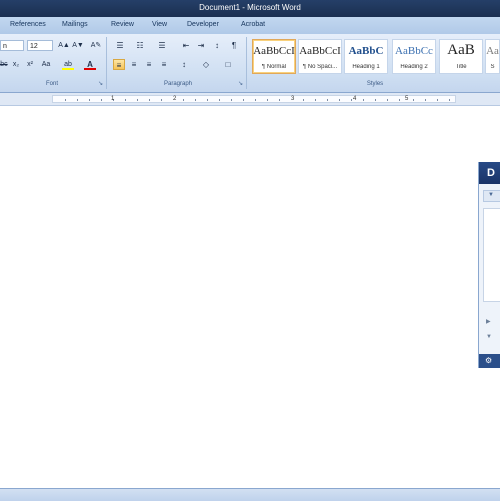 This screenshot has width=500, height=501. What do you see at coordinates (491, 255) in the screenshot?
I see `side-panel-list` at bounding box center [491, 255].